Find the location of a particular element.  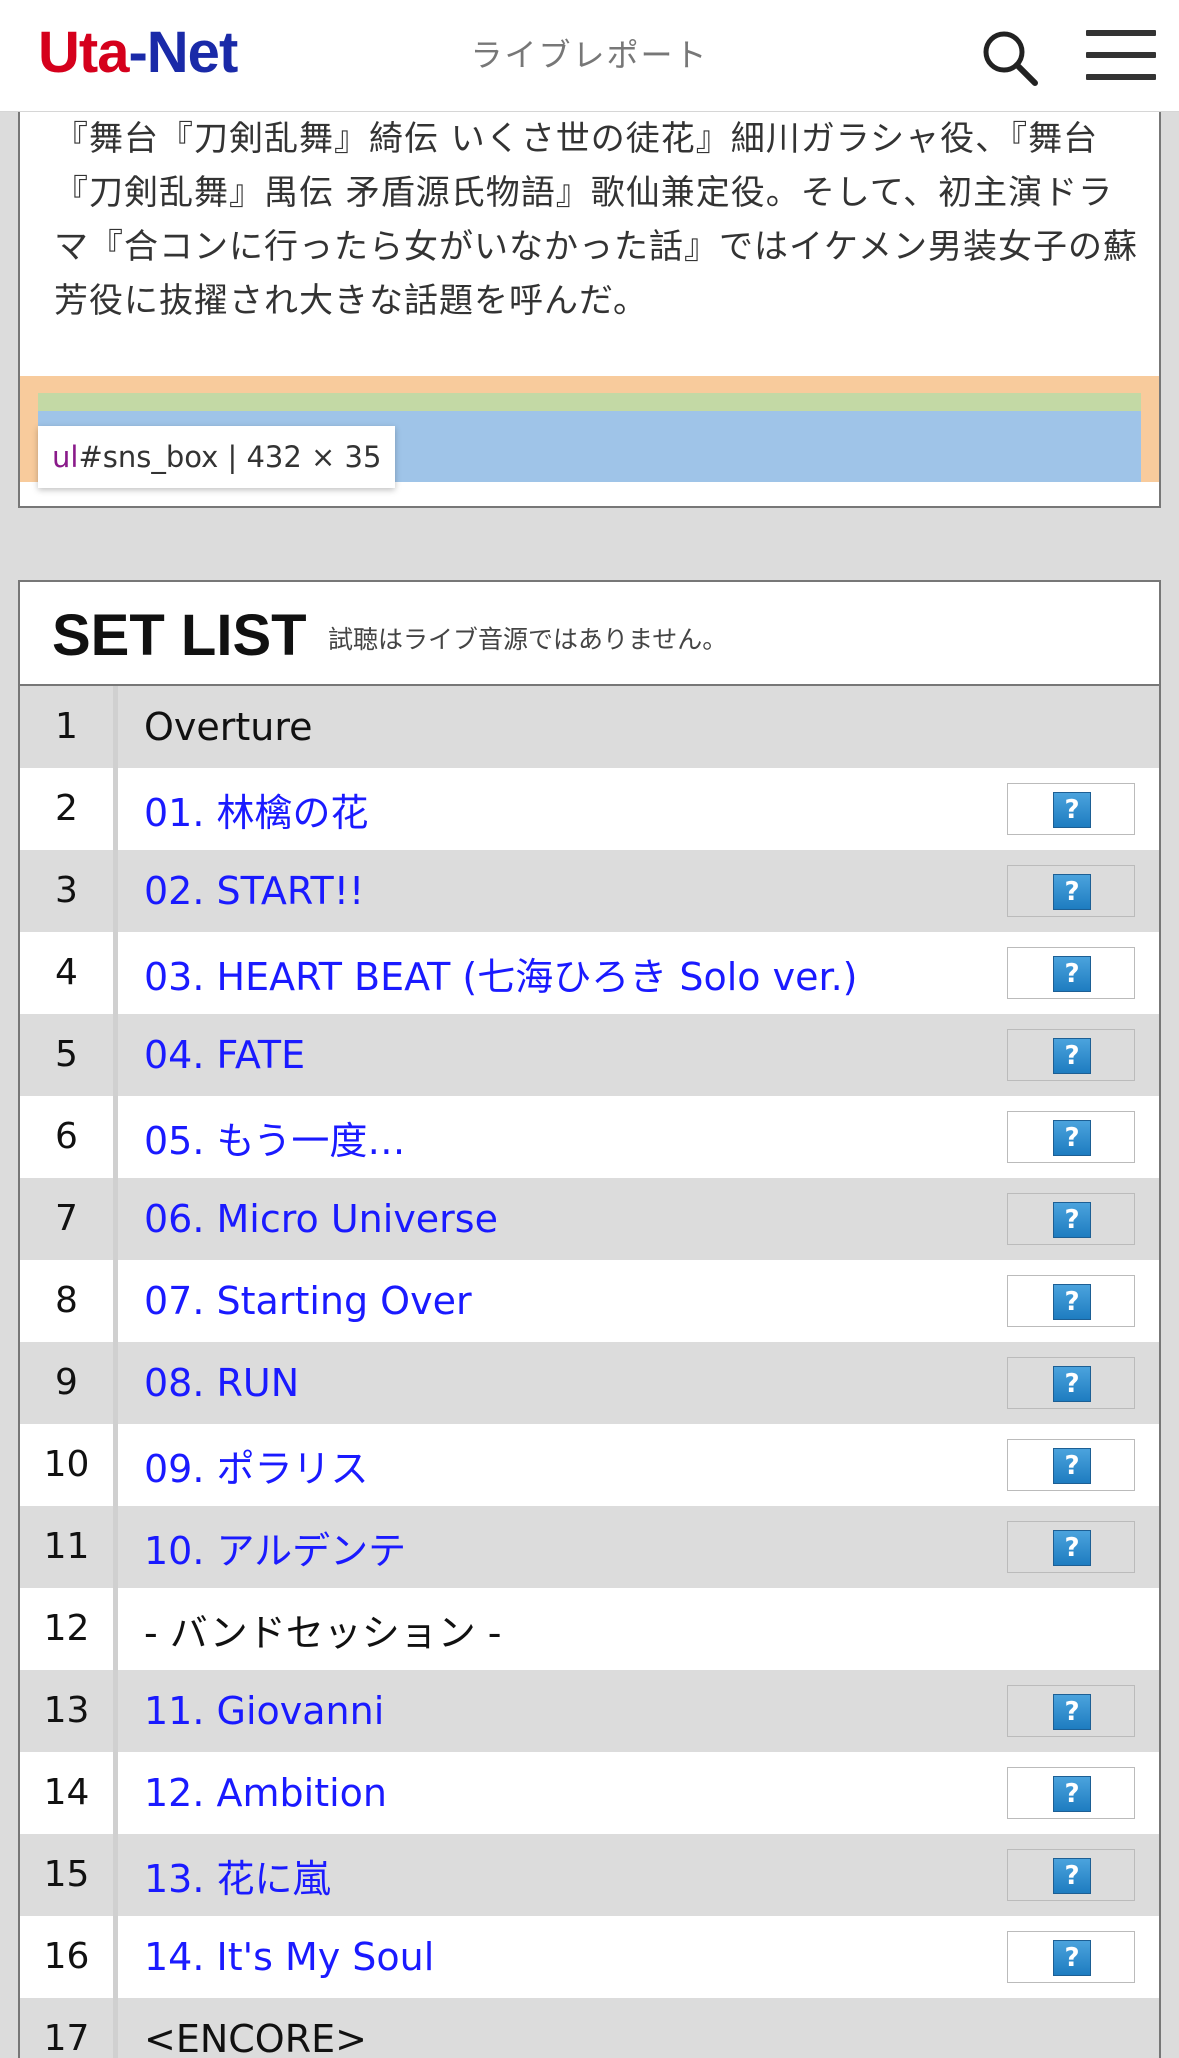

track-number: 3 is located at coordinates (69, 891).